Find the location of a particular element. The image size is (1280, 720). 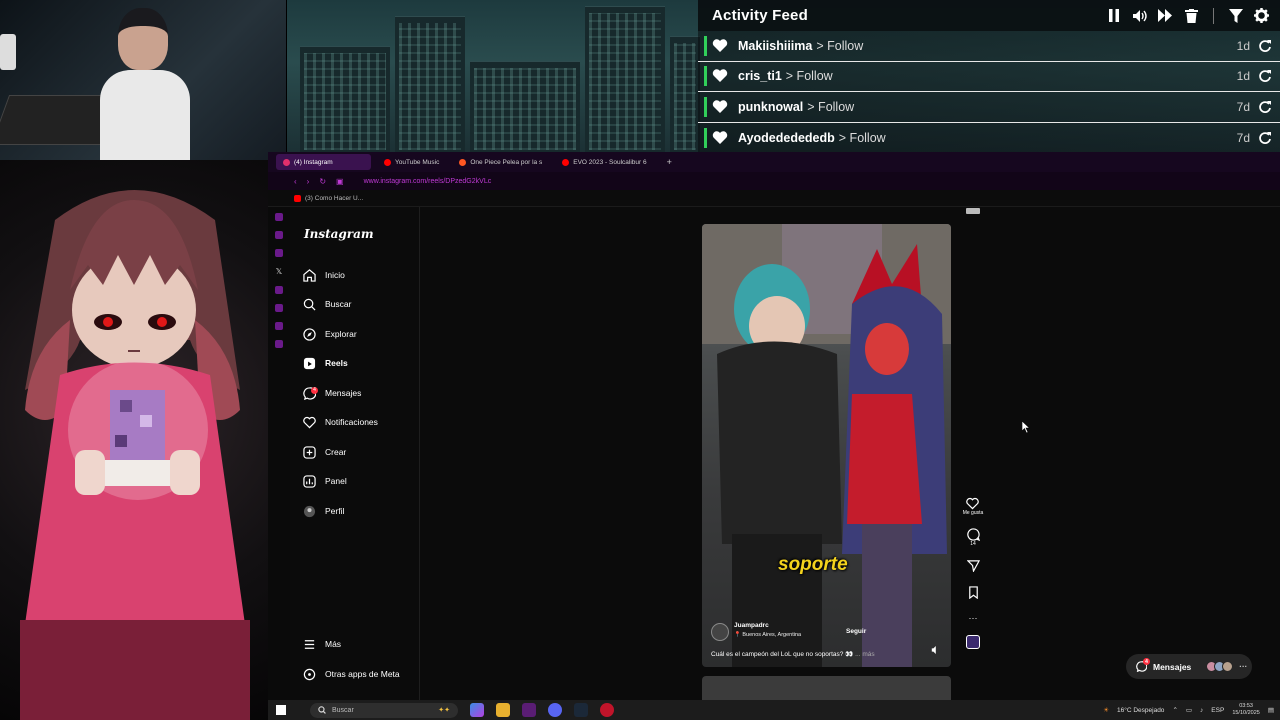

discord-icon is located at coordinates (555, 710).